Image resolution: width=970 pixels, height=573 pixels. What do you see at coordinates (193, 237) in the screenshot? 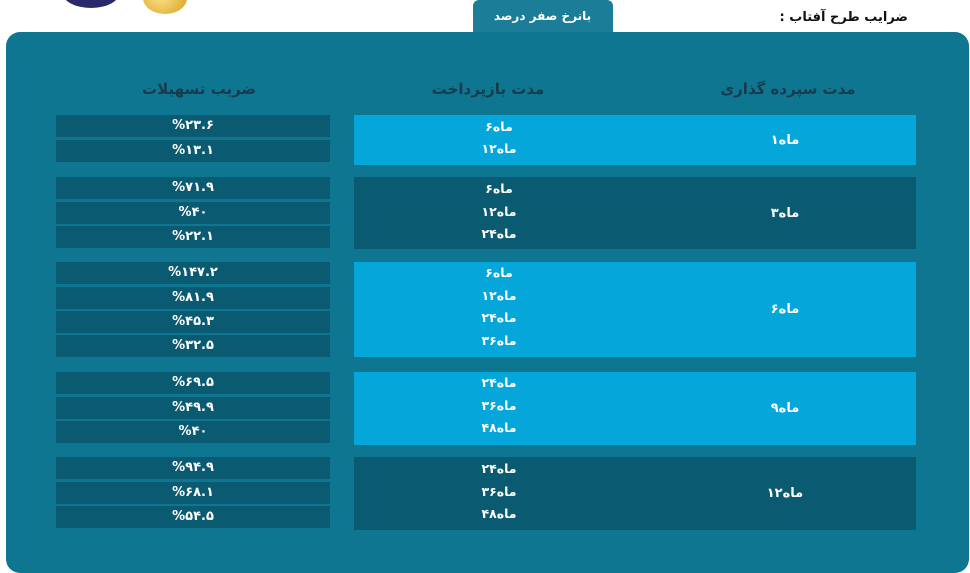
I see `coefficient-cell: %۲۲.۱` at bounding box center [193, 237].